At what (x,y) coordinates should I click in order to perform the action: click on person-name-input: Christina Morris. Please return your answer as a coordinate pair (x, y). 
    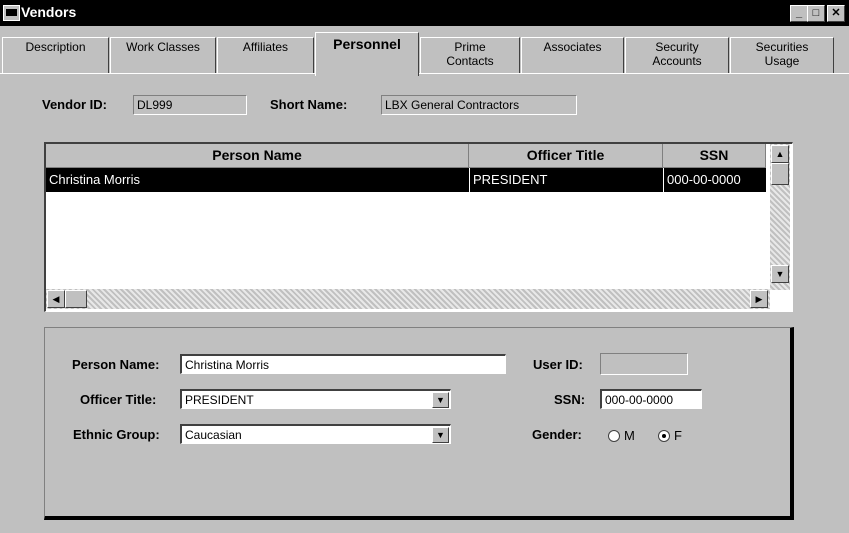
    Looking at the image, I should click on (343, 364).